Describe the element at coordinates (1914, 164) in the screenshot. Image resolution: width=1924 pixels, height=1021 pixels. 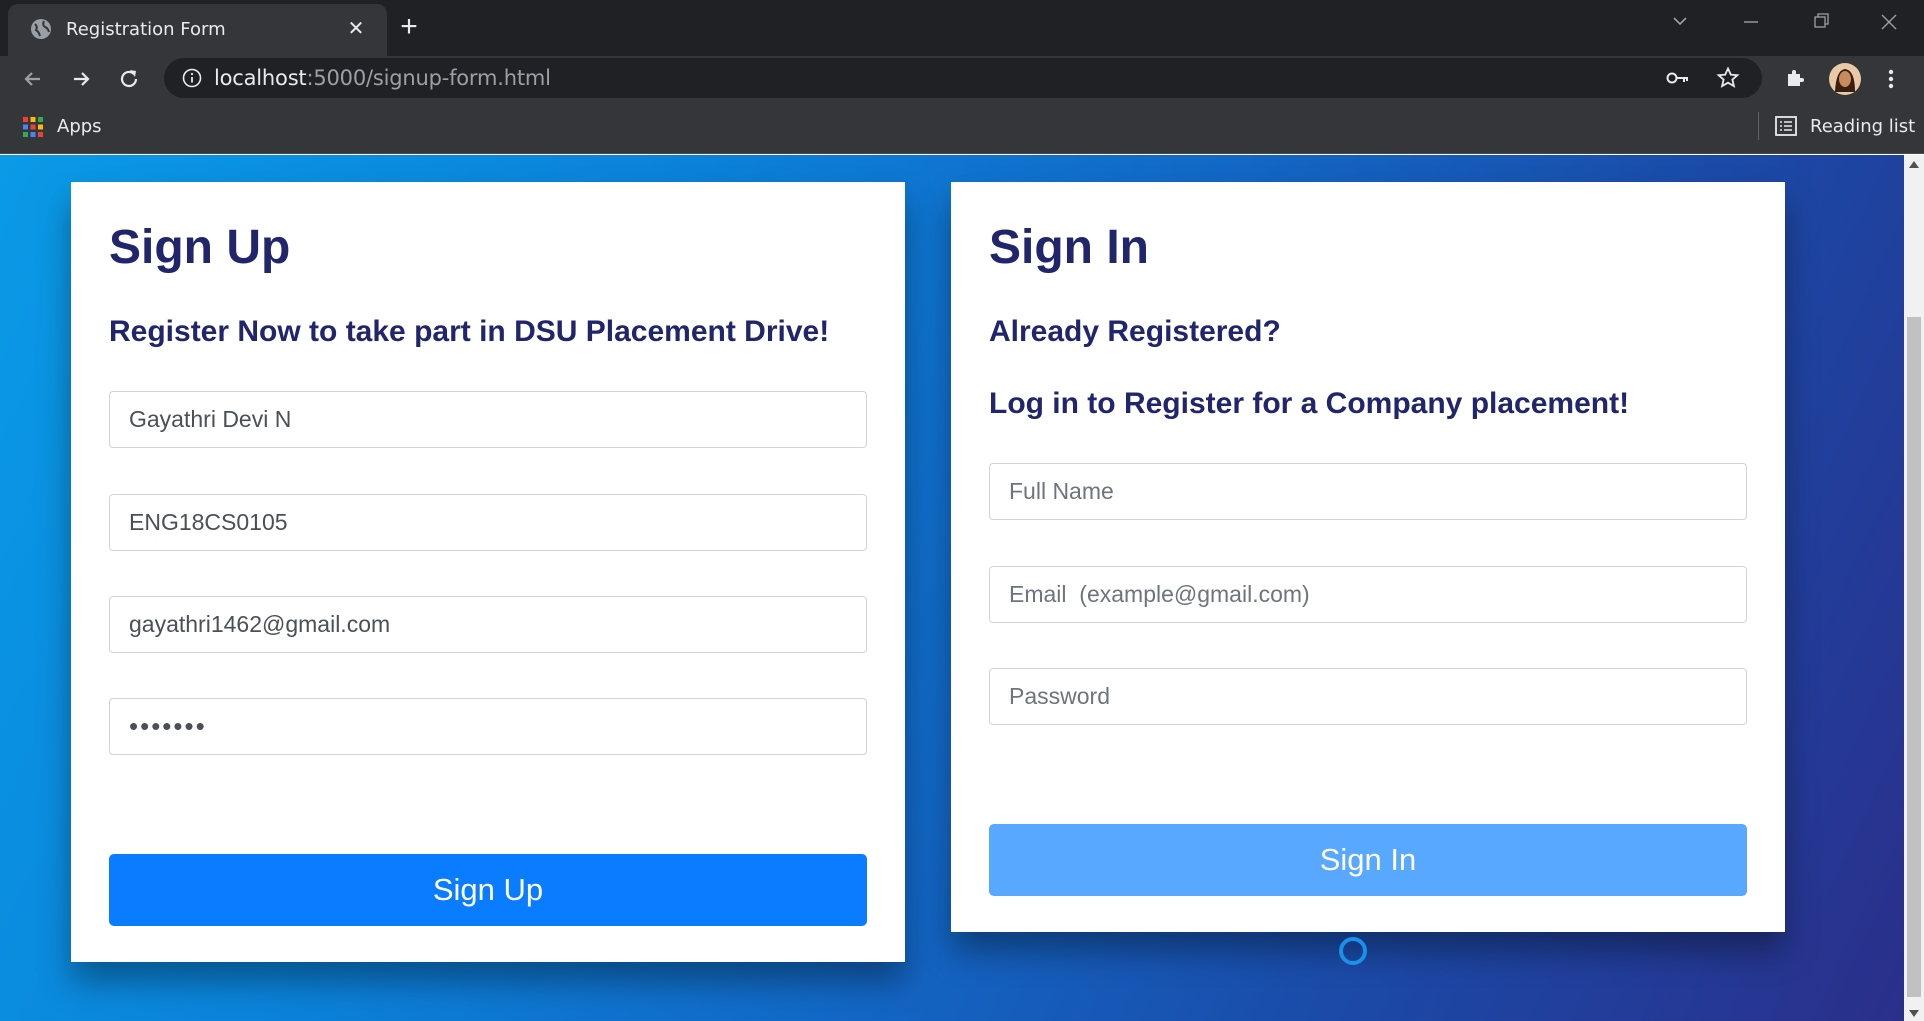
I see `scroll-up-icon` at that location.